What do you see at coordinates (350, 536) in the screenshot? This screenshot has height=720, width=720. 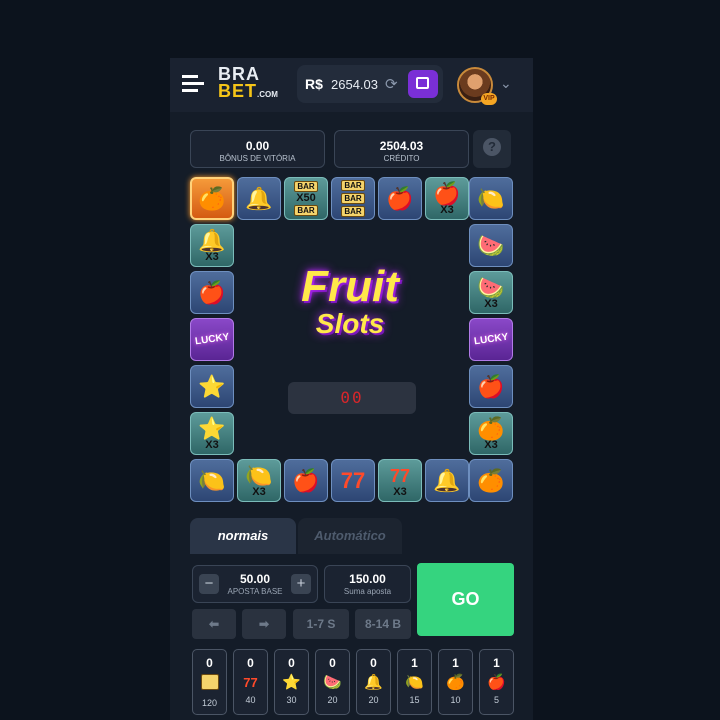 I see `tab-auto: Automático` at bounding box center [350, 536].